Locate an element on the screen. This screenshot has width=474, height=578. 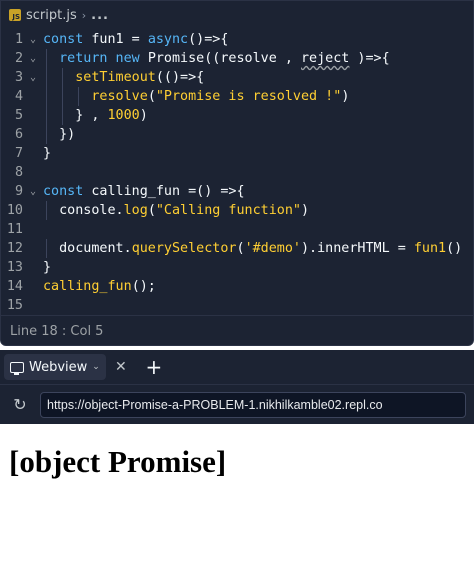
code-text: } is located at coordinates (47, 153).